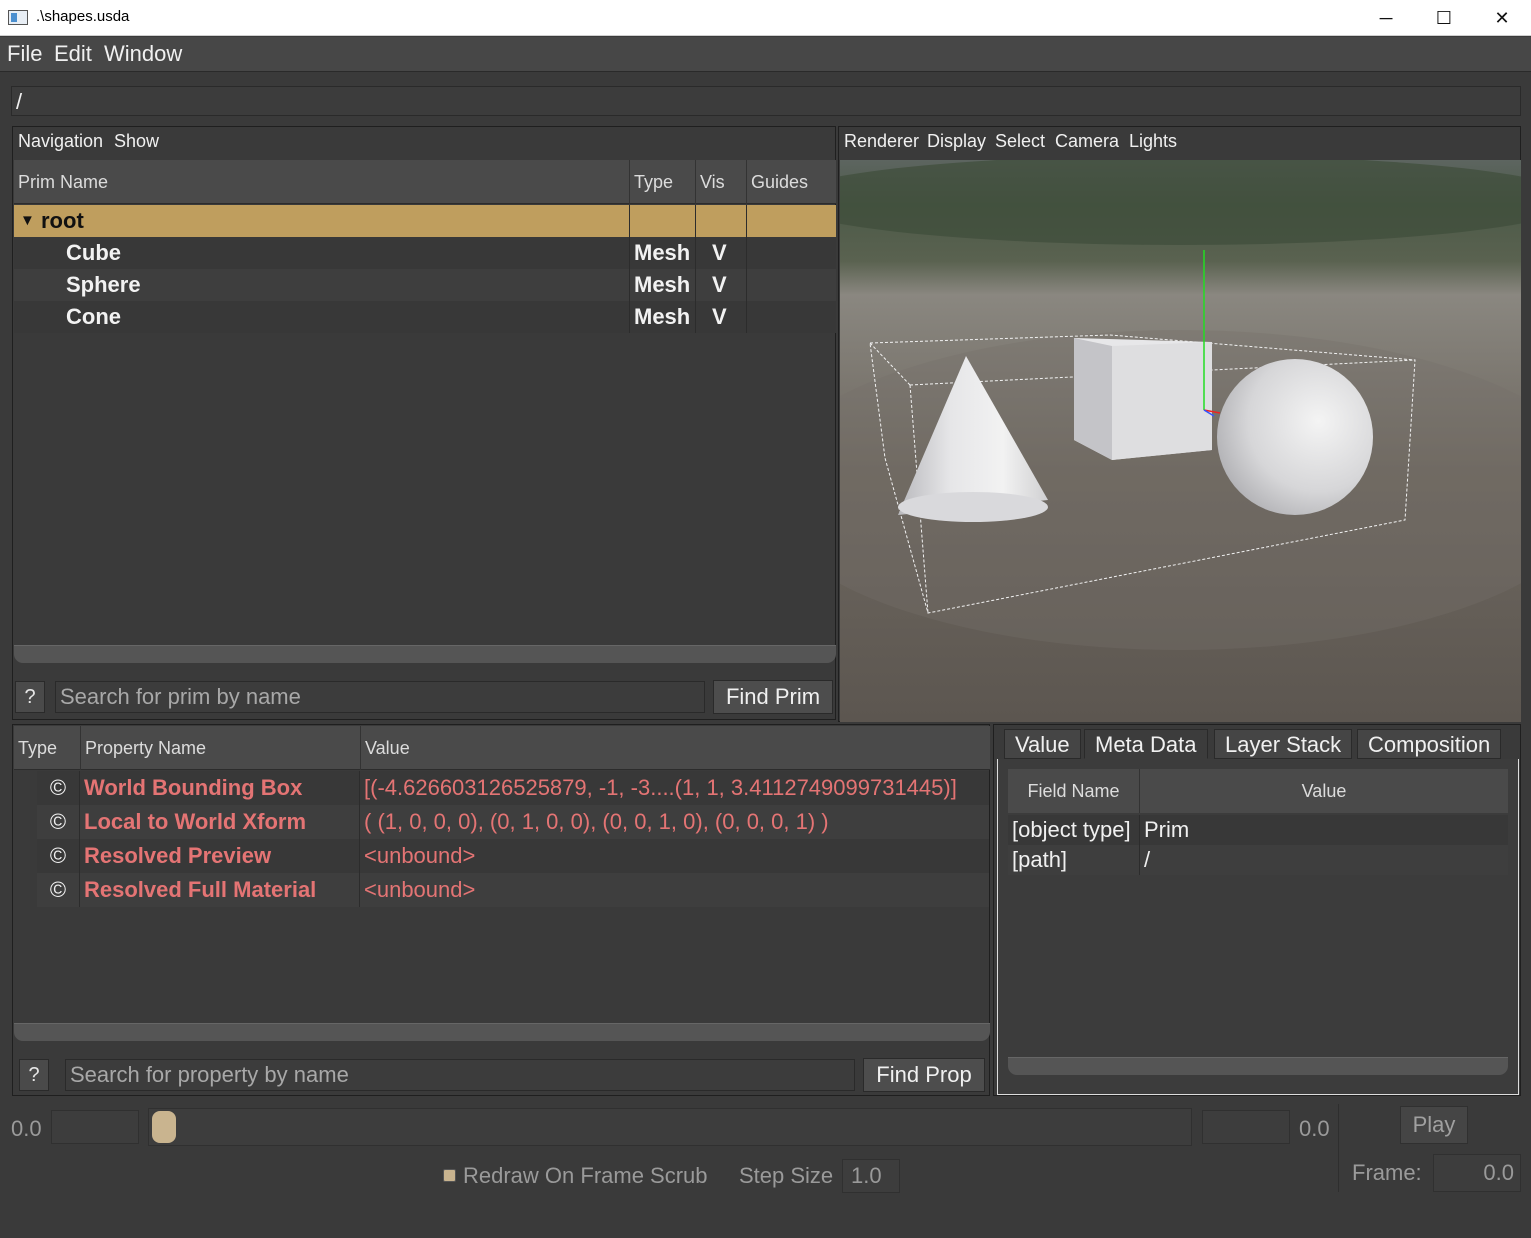 This screenshot has width=1531, height=1238. I want to click on prim-help-button: ?, so click(30, 697).